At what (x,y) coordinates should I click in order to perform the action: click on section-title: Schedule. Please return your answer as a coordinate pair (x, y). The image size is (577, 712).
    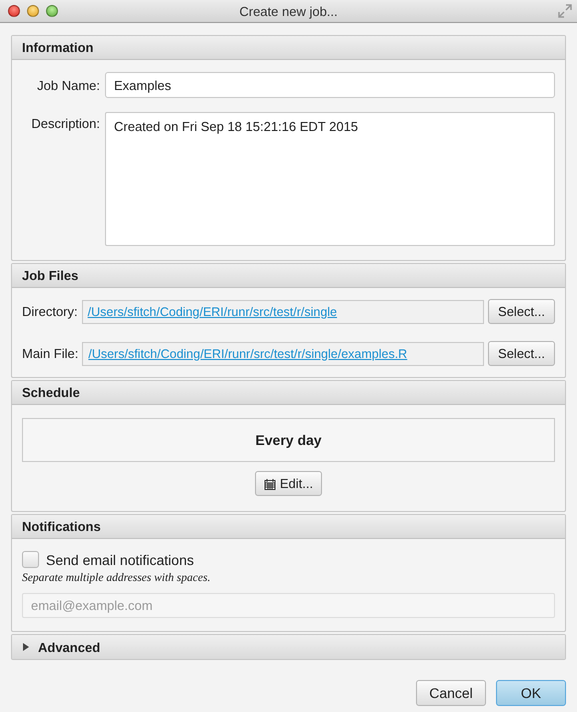
    Looking at the image, I should click on (51, 392).